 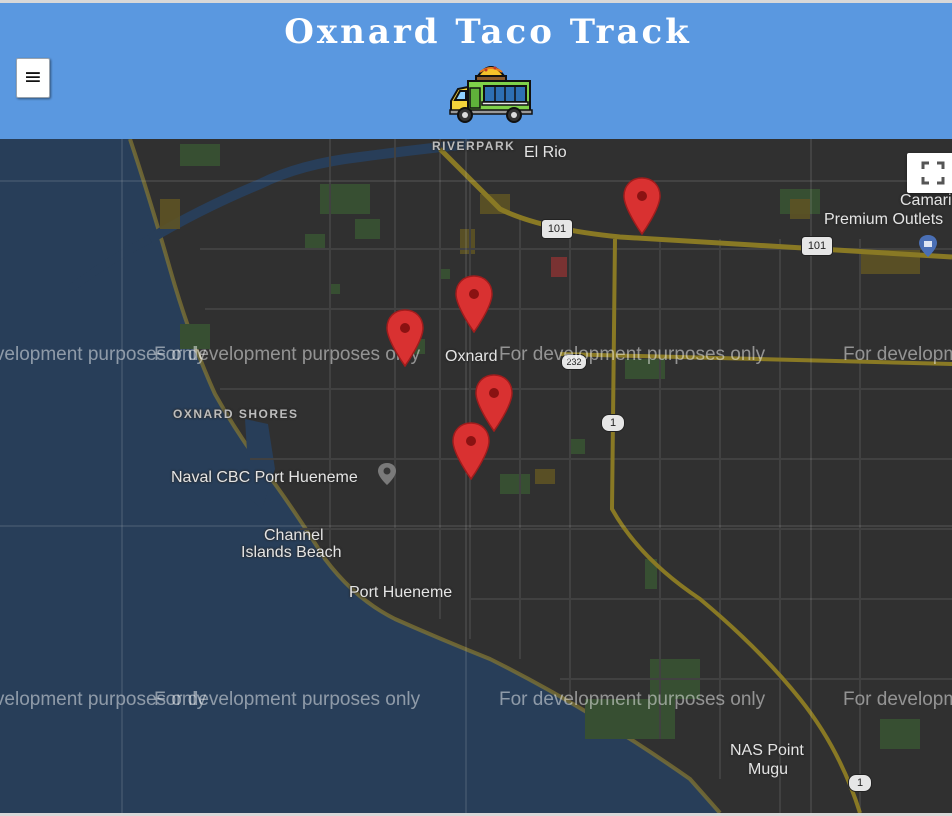 I want to click on map-label-port-hueneme: Port Hueneme, so click(x=401, y=592).